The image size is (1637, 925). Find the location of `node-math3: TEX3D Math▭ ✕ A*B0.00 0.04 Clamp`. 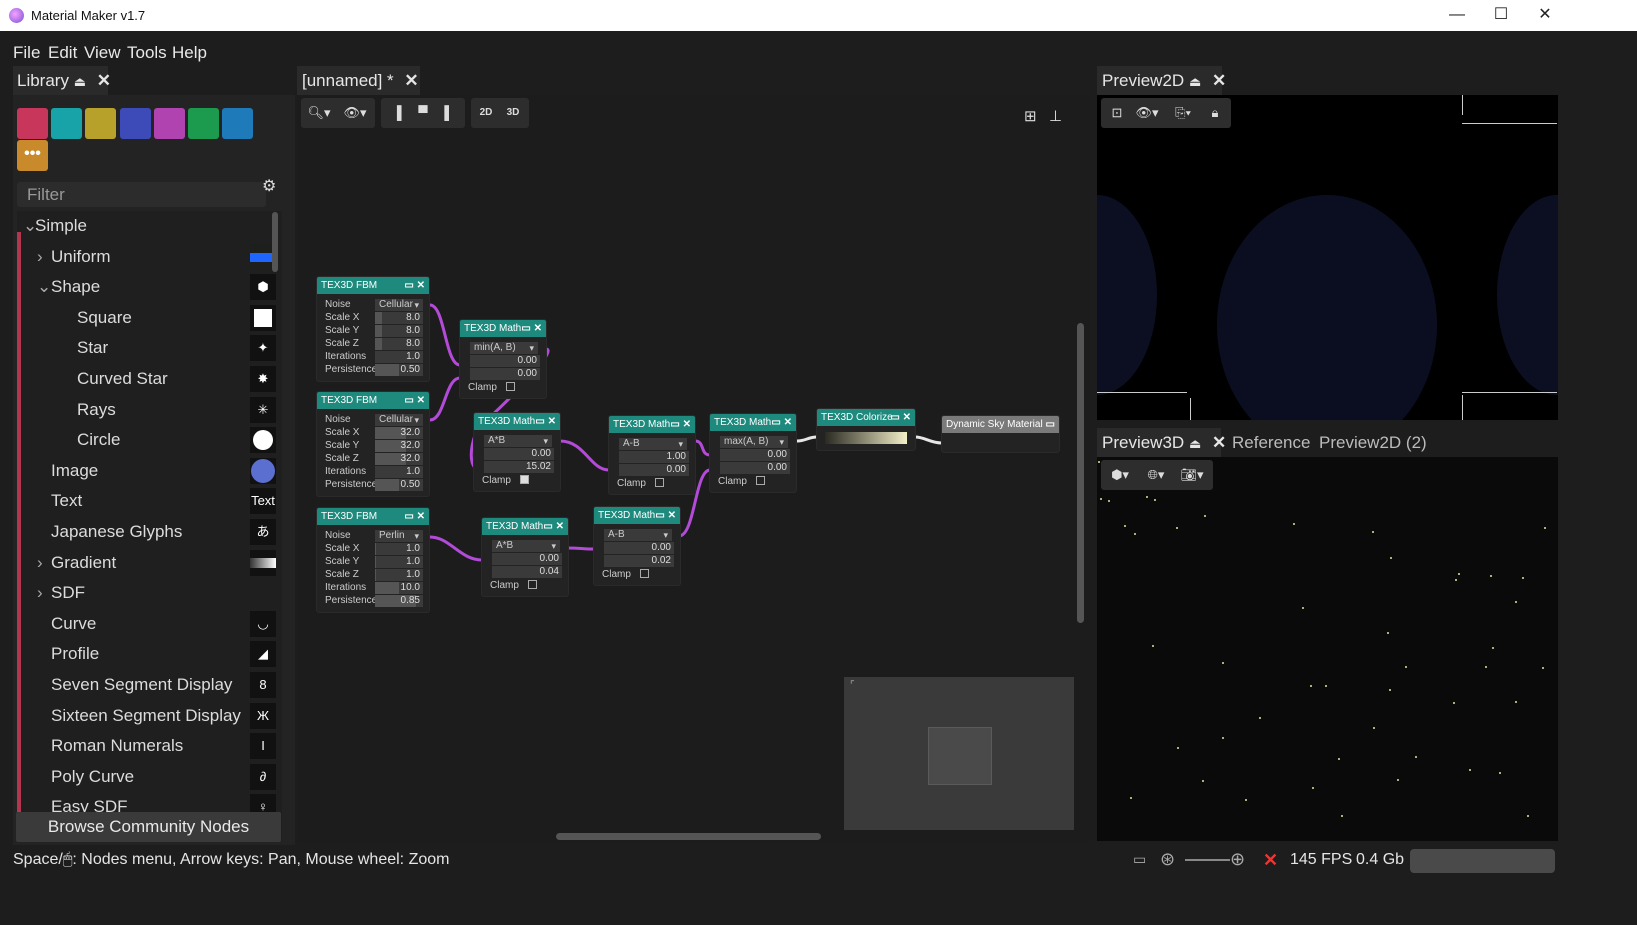

node-math3: TEX3D Math▭ ✕ A*B0.00 0.04 Clamp is located at coordinates (525, 557).